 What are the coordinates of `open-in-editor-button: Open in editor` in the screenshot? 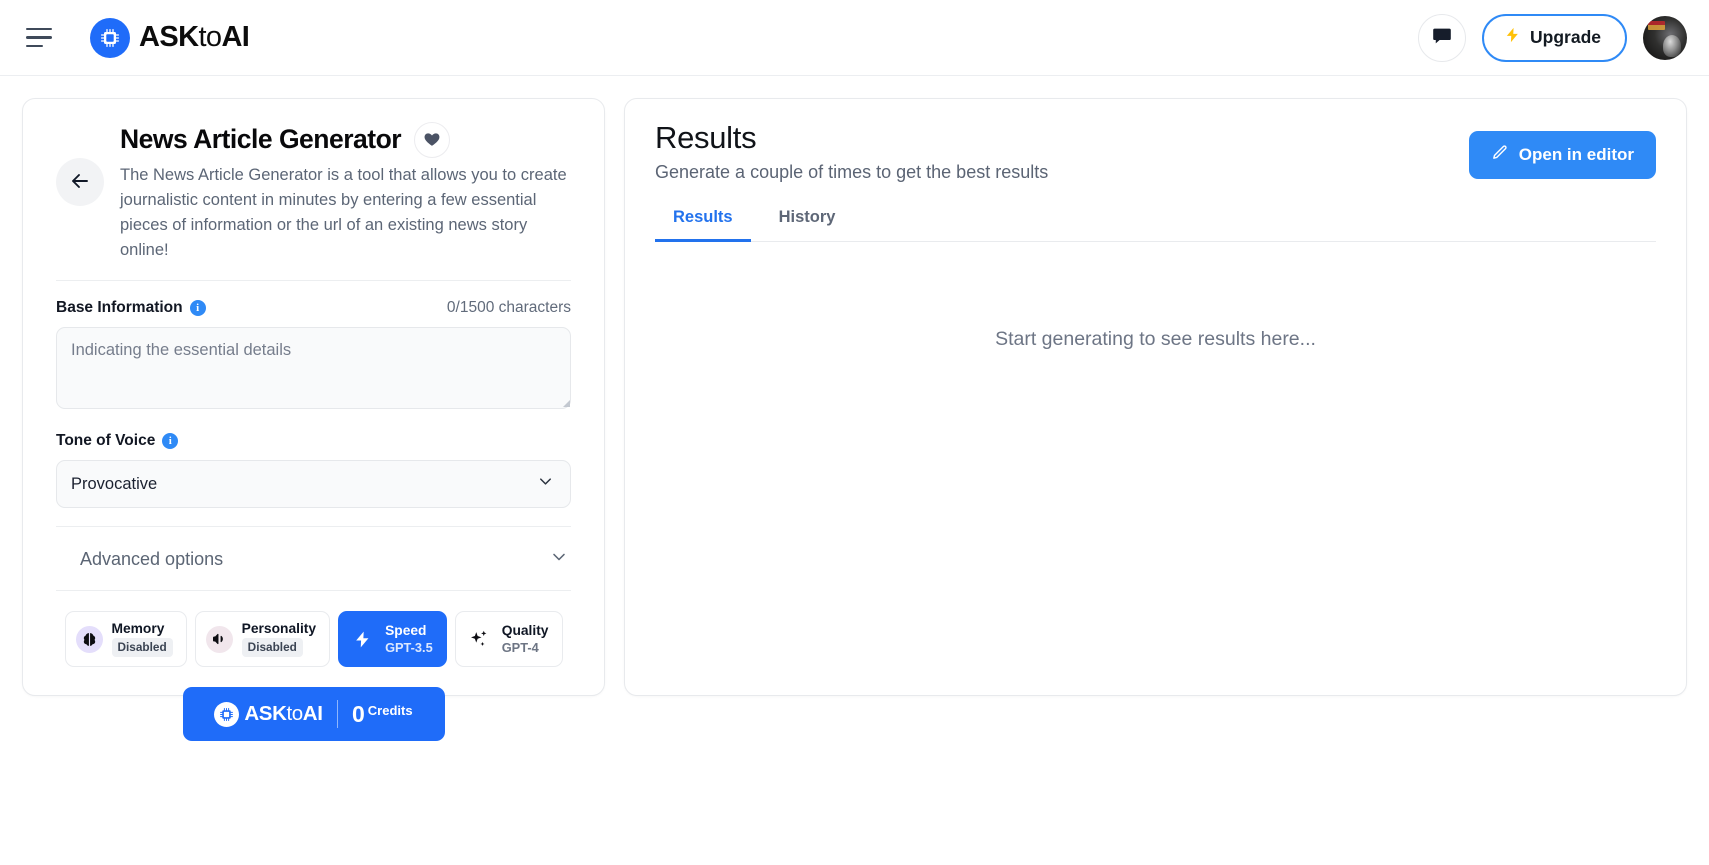 It's located at (1562, 155).